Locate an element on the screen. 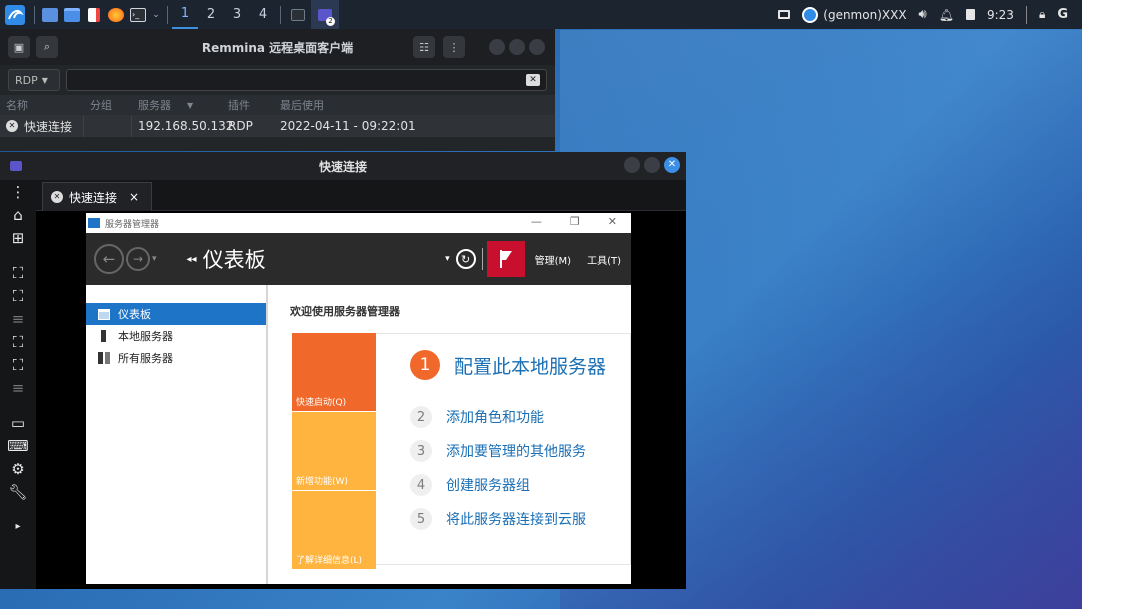 The width and height of the screenshot is (1124, 609). maximize-button: ❐ is located at coordinates (575, 221).